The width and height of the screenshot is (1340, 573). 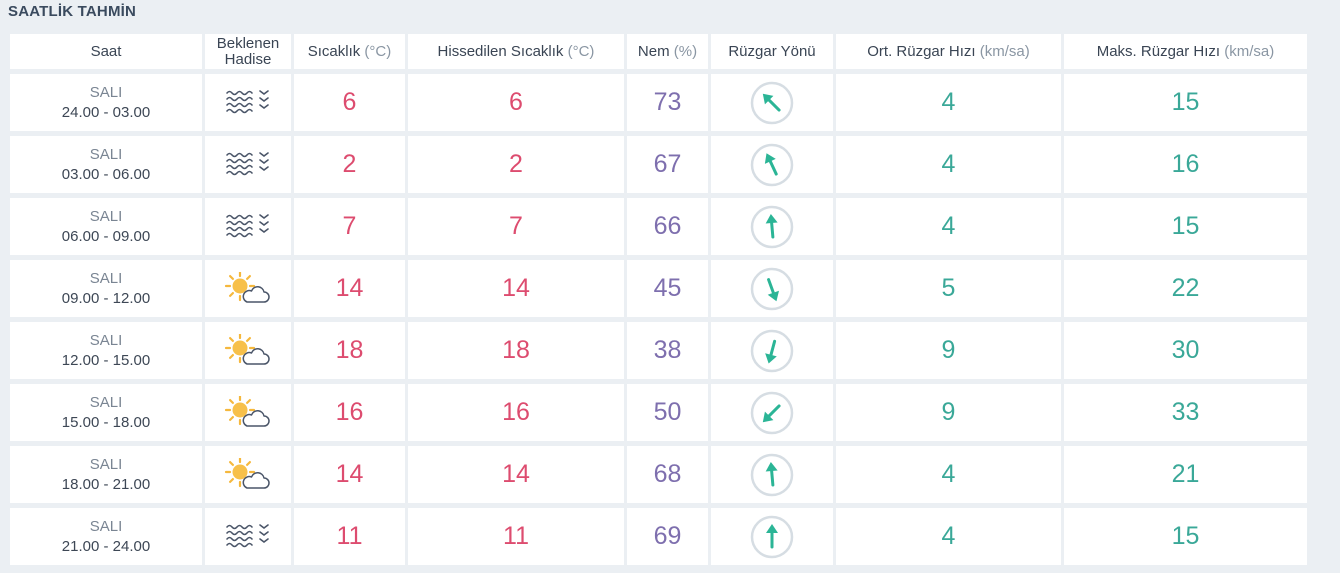 What do you see at coordinates (948, 51) in the screenshot?
I see `header-ort-ruzgar: Ort. Rüzgar Hızı (km/sa)` at bounding box center [948, 51].